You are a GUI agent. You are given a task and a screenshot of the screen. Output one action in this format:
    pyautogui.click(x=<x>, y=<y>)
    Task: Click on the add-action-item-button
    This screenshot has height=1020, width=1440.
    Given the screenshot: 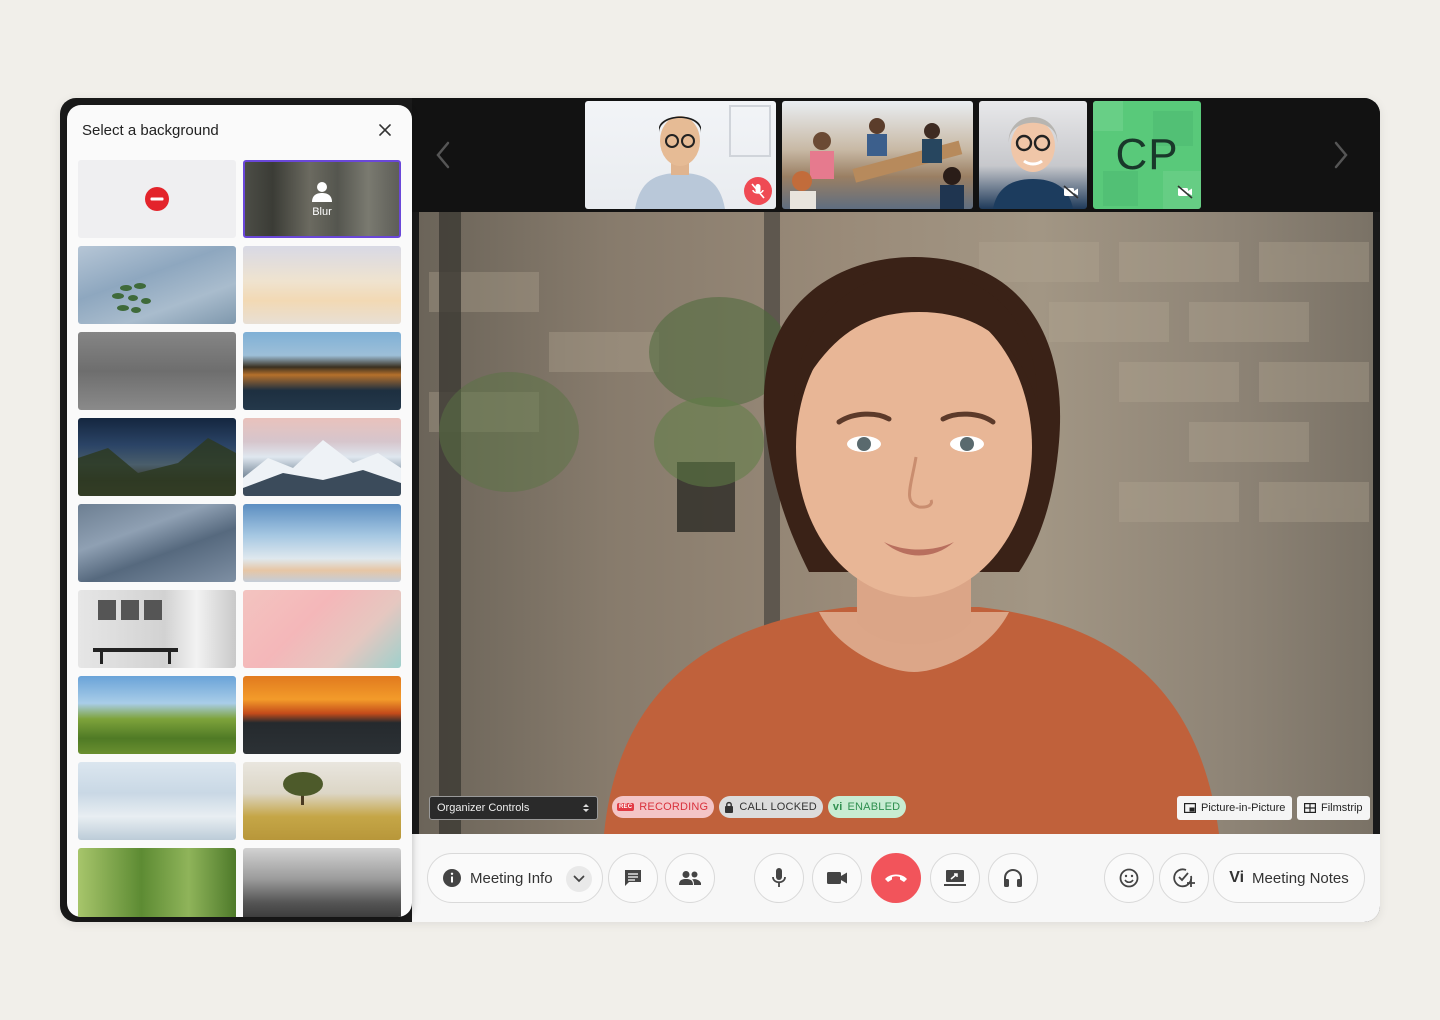 What is the action you would take?
    pyautogui.click(x=1184, y=878)
    